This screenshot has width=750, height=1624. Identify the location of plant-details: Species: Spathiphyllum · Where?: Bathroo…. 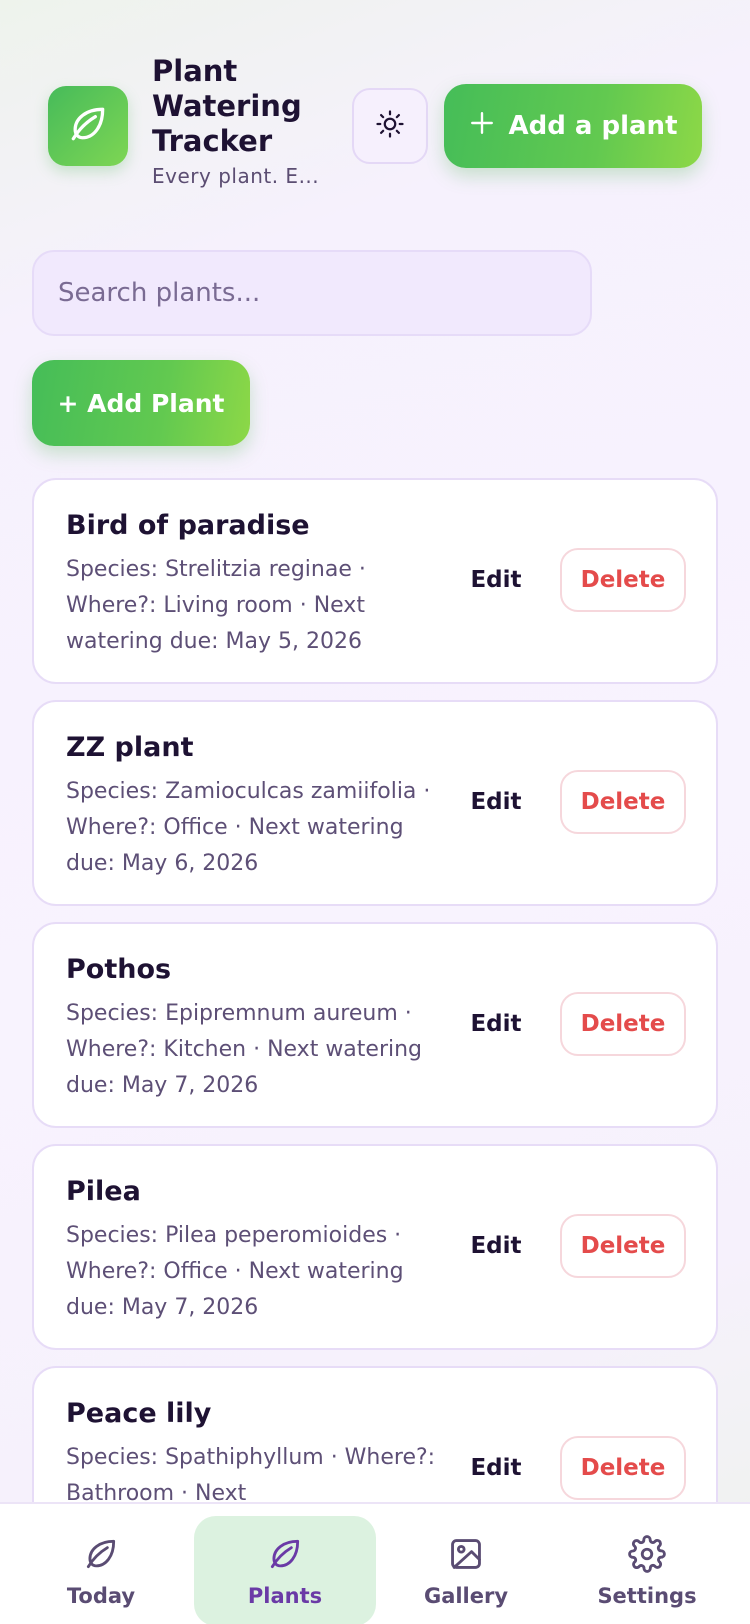
(251, 1473).